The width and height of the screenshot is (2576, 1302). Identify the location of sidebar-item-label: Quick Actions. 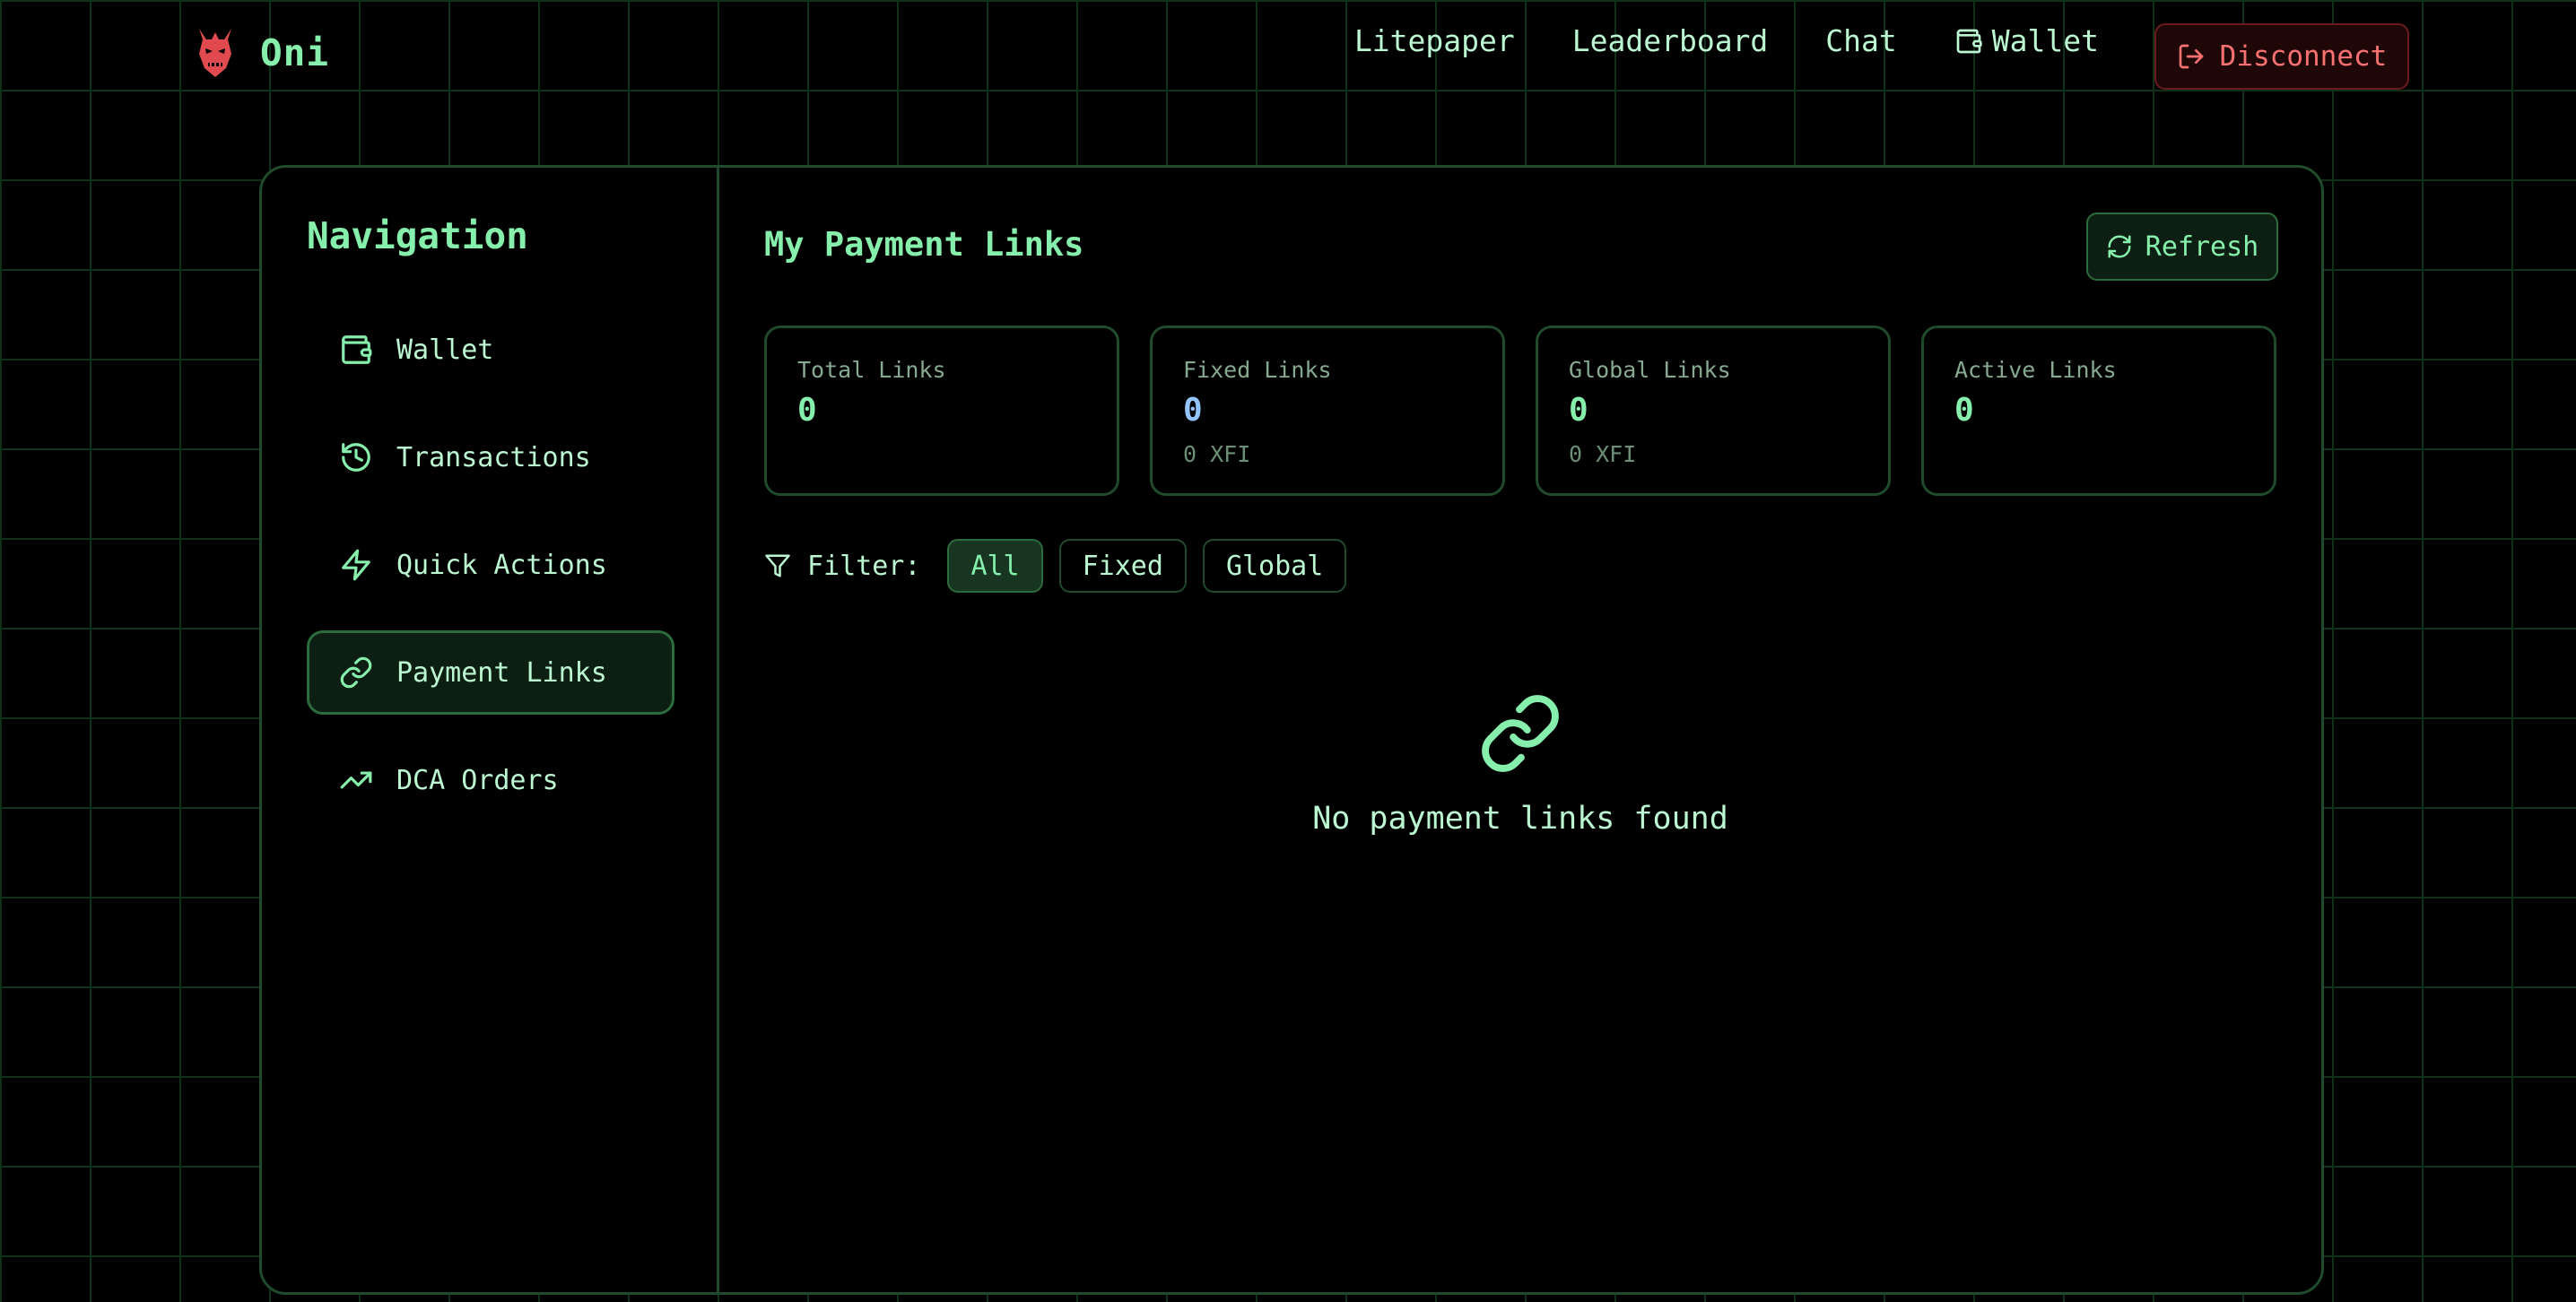
(501, 565).